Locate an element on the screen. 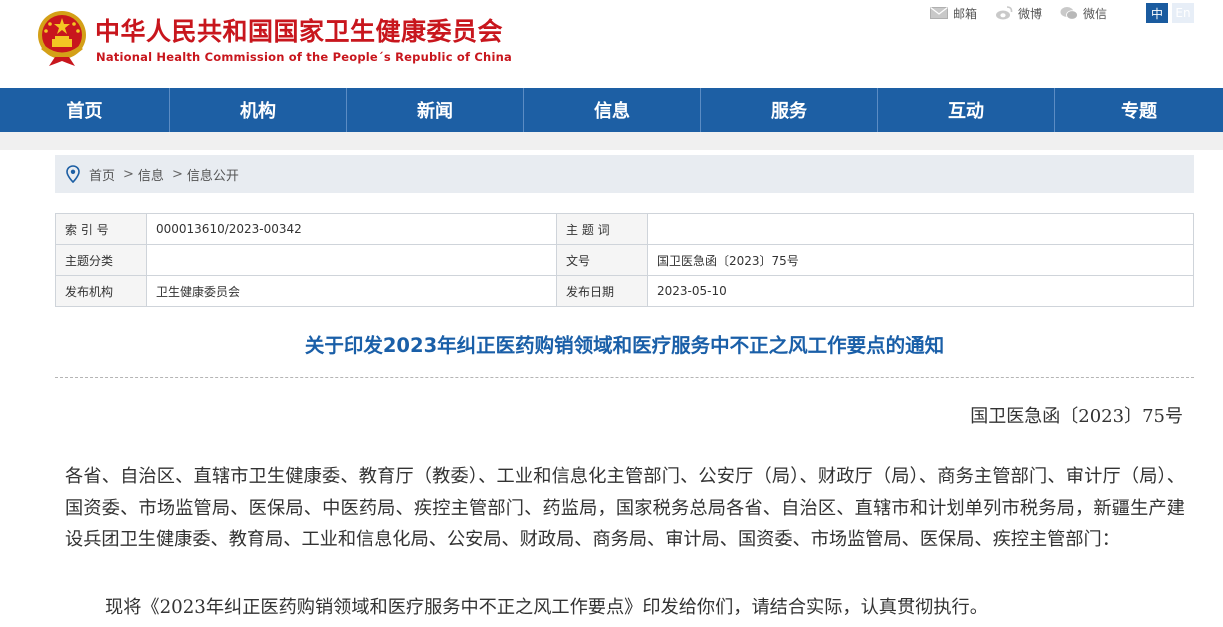  main-nav: 首页 机构 新闻 信息 服务 互动 专题 is located at coordinates (611, 110).